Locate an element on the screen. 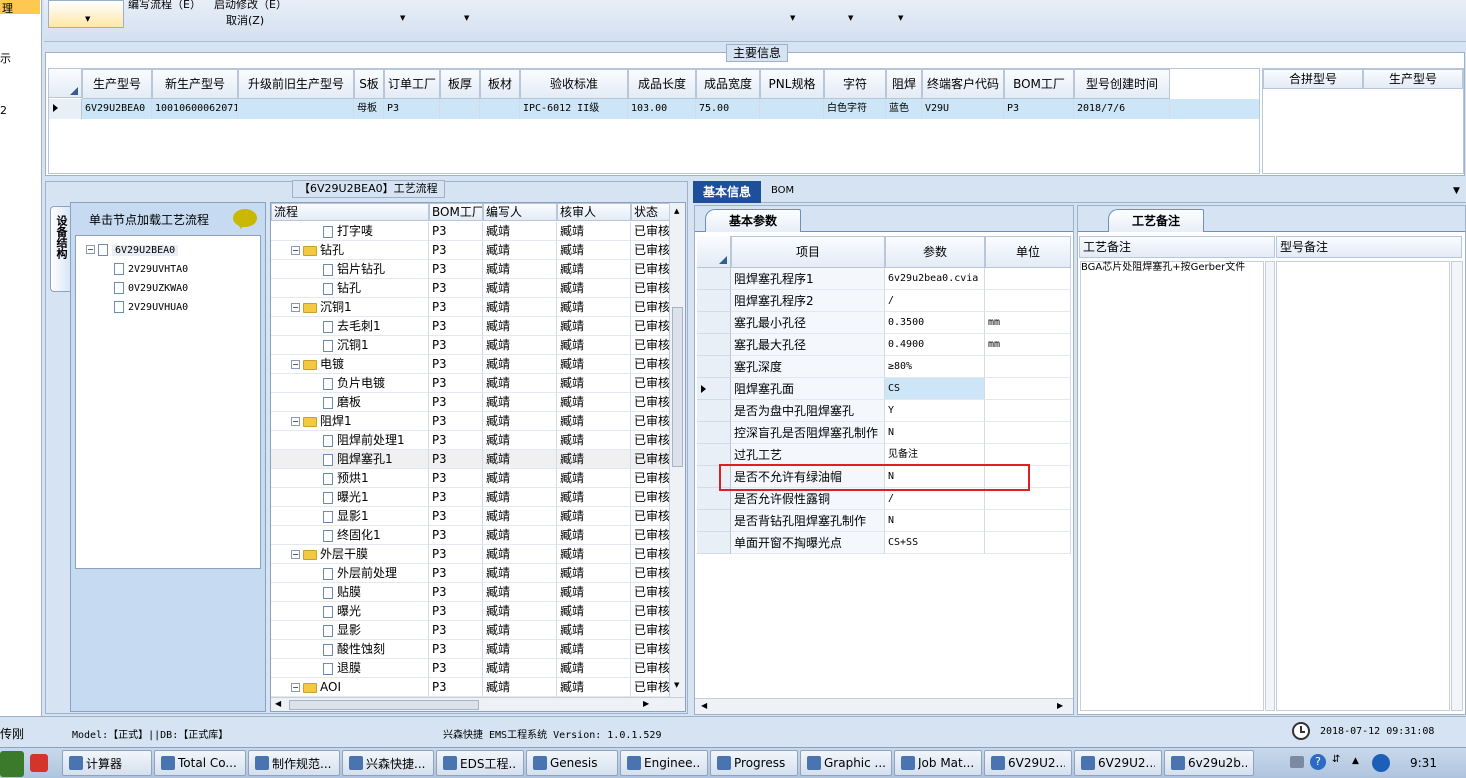 The width and height of the screenshot is (1466, 778). process-row: 打字唛 P3 臧靖 臧靖 已审核 is located at coordinates (476, 231).